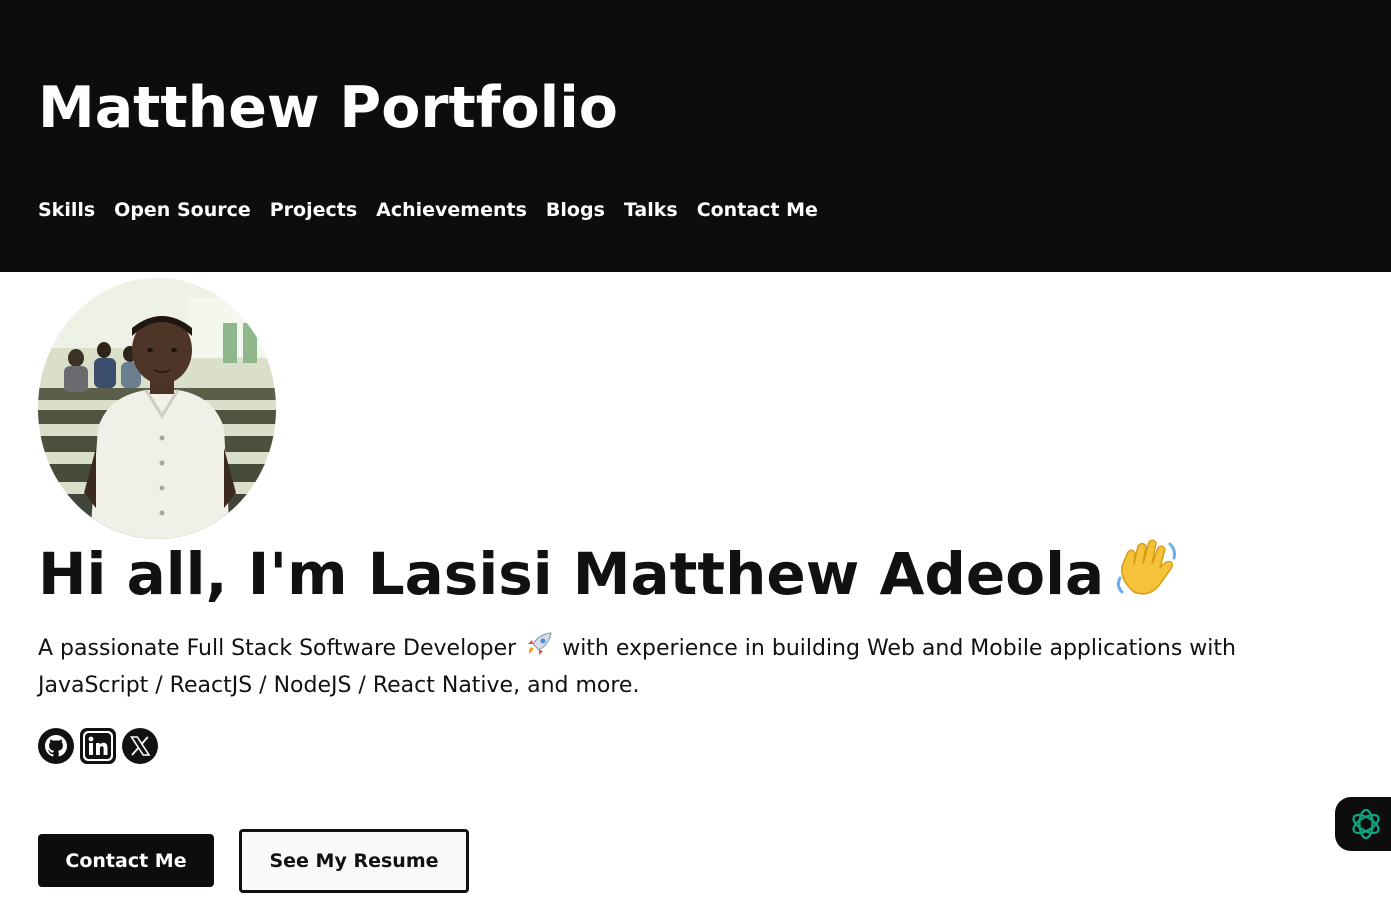 The height and width of the screenshot is (924, 1391). Describe the element at coordinates (56, 746) in the screenshot. I see `github-icon` at that location.